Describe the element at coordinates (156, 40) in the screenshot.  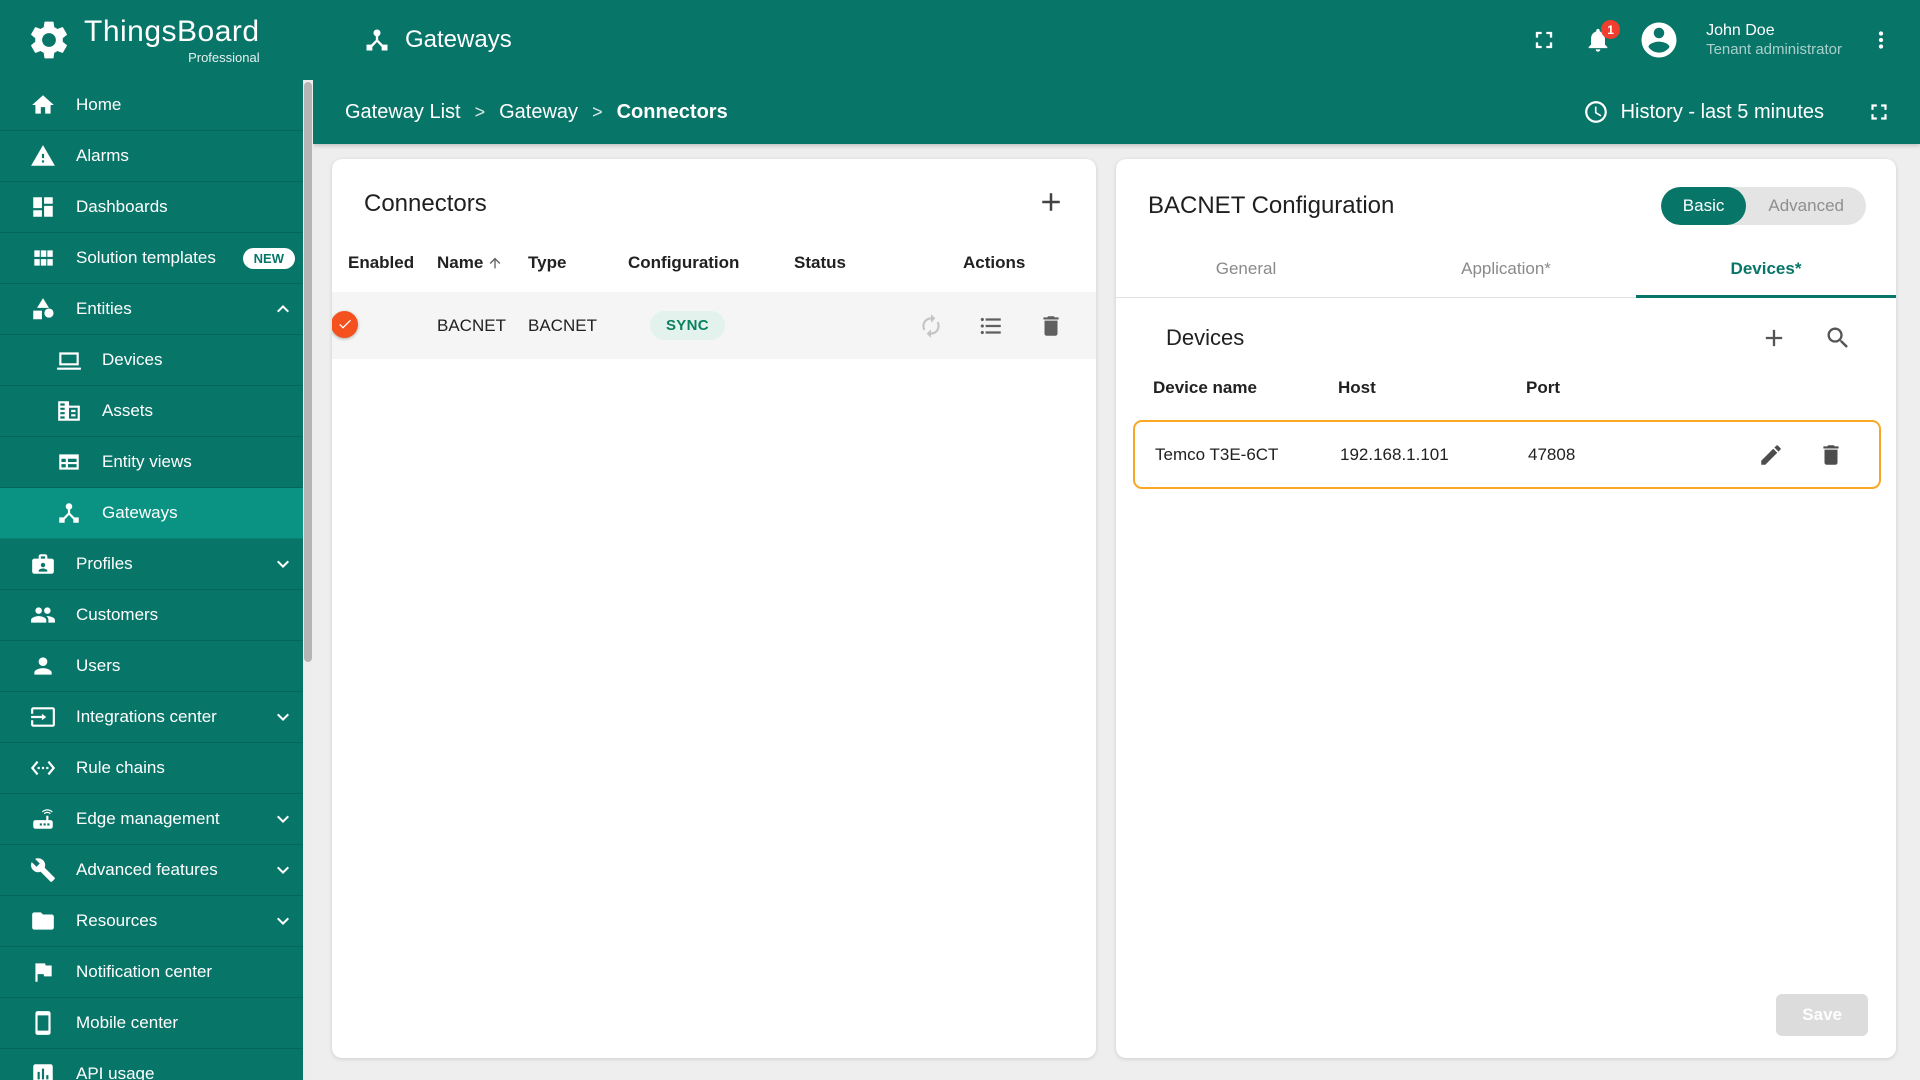
I see `thingsboard-logo: ThingsBoard Professional` at that location.